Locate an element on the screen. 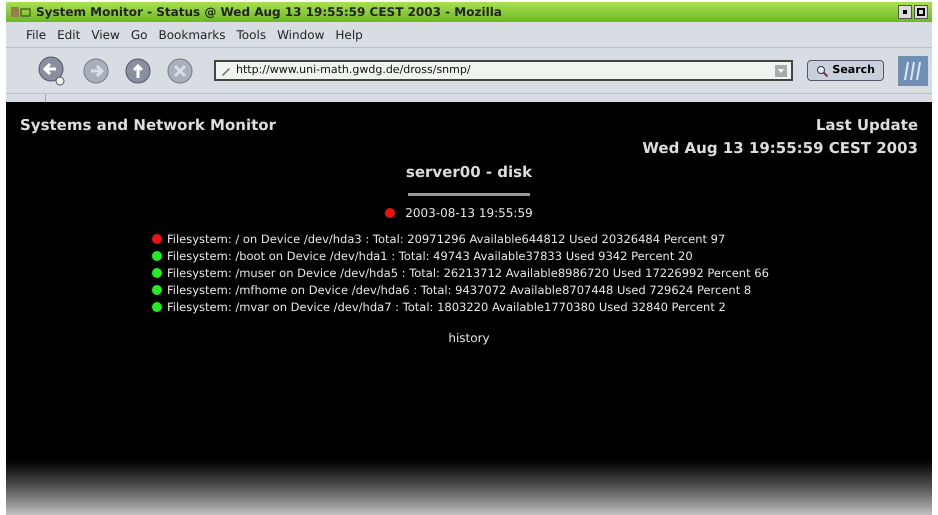 The width and height of the screenshot is (938, 515). window-title: System Monitor - Status @ Wed Aug 13 19:55:59 CEST 2003 - Mozilla is located at coordinates (269, 12).